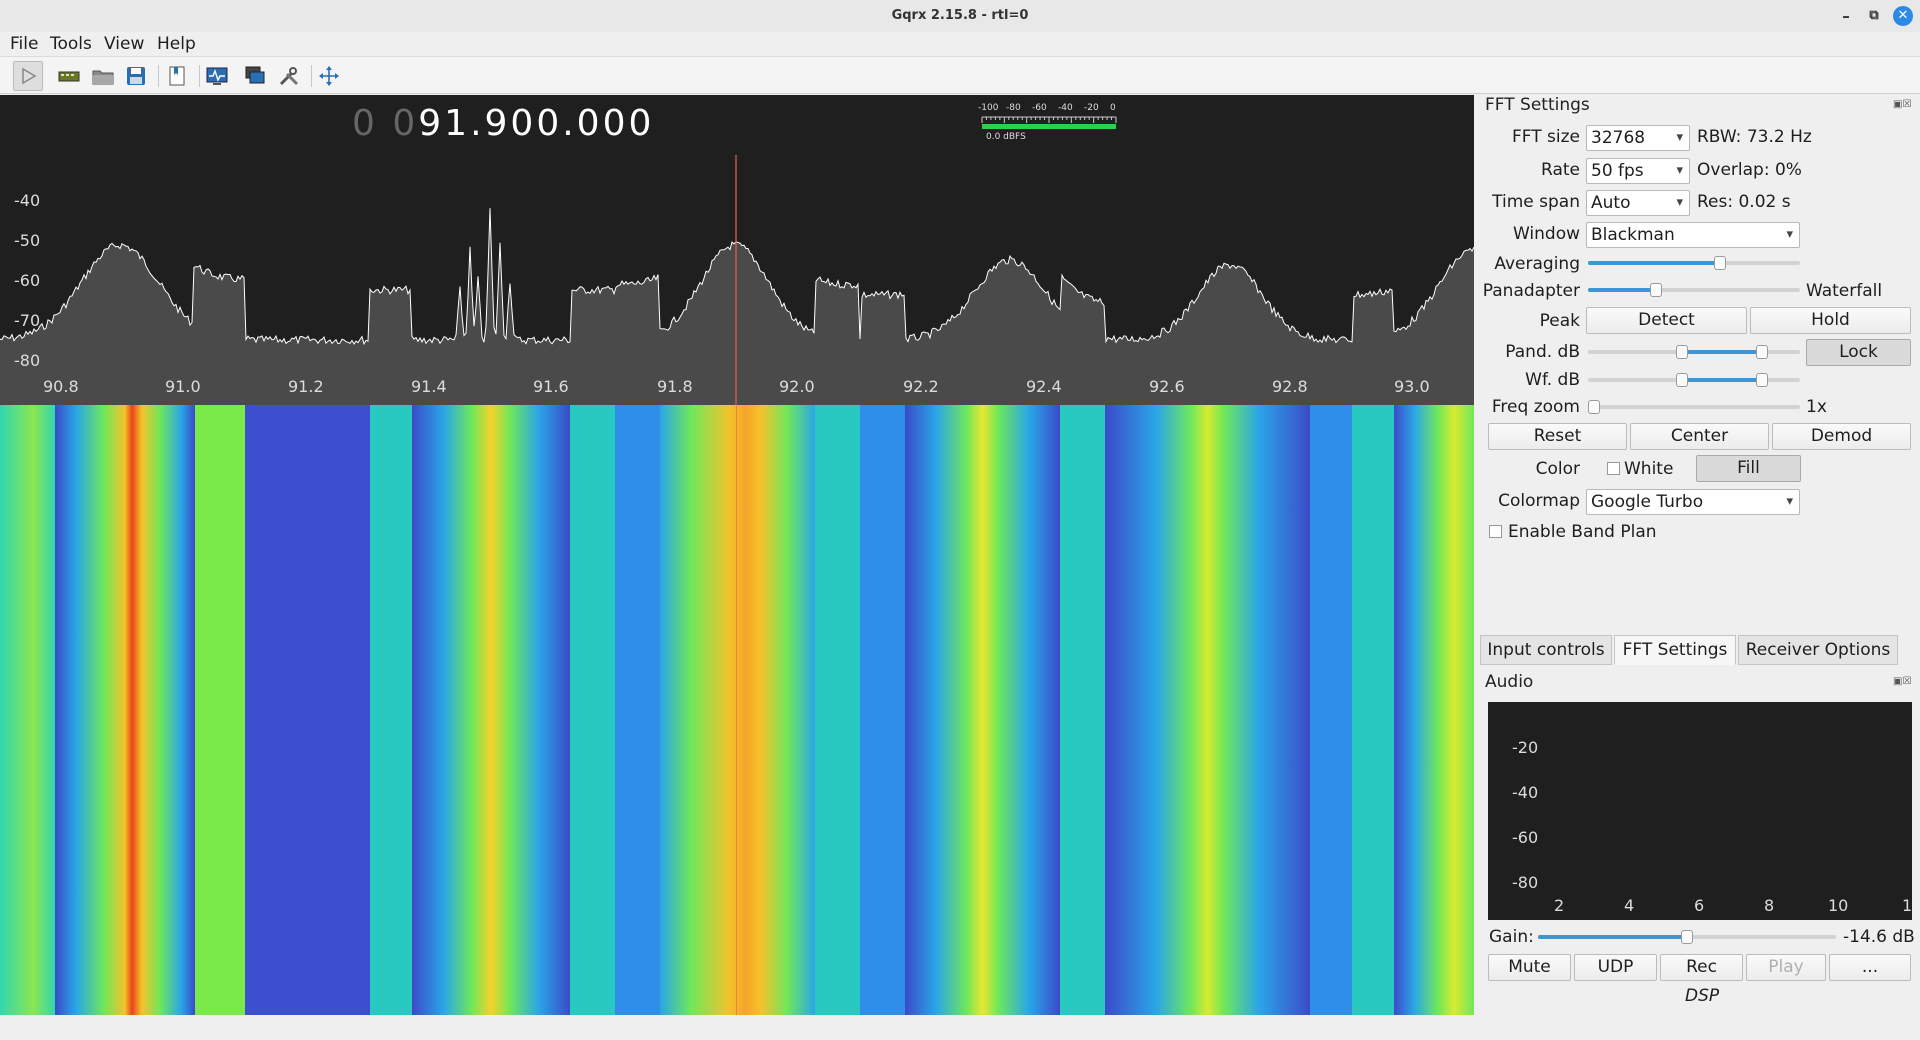  Describe the element at coordinates (1559, 905) in the screenshot. I see `audio-x-tick: 2` at that location.